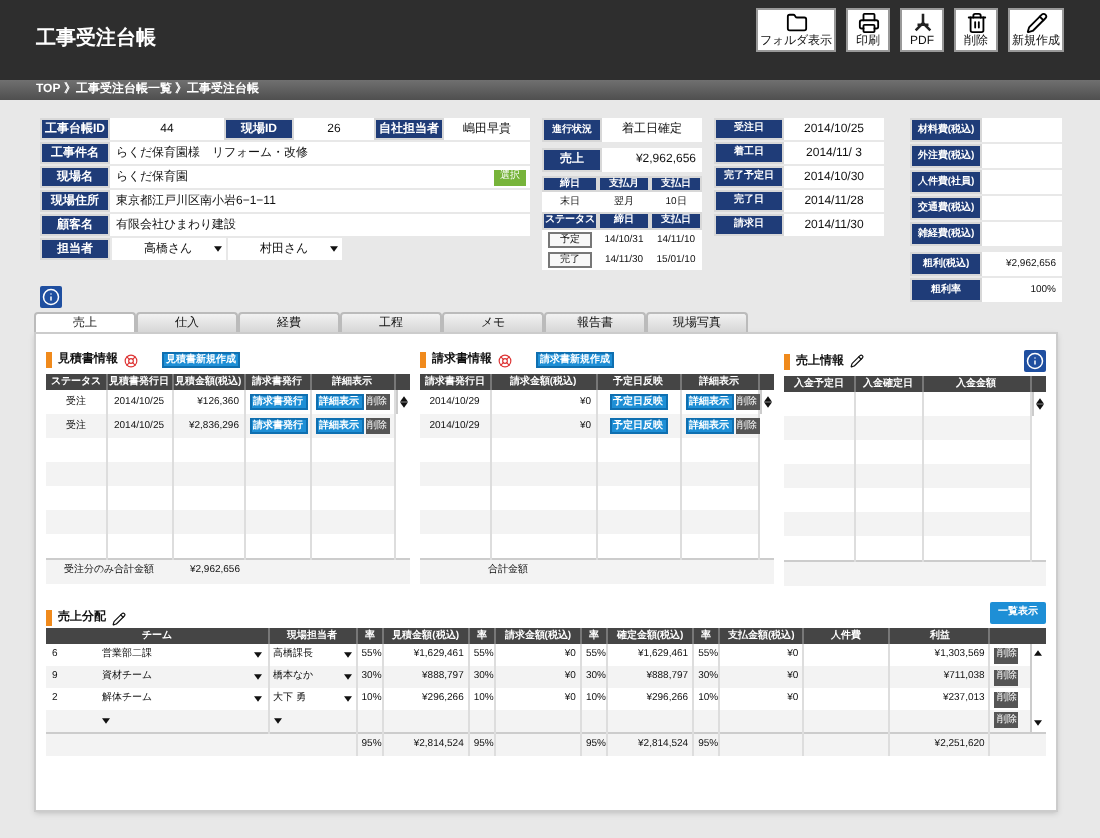 The width and height of the screenshot is (1100, 838). I want to click on scrollbar, so click(1037, 687).